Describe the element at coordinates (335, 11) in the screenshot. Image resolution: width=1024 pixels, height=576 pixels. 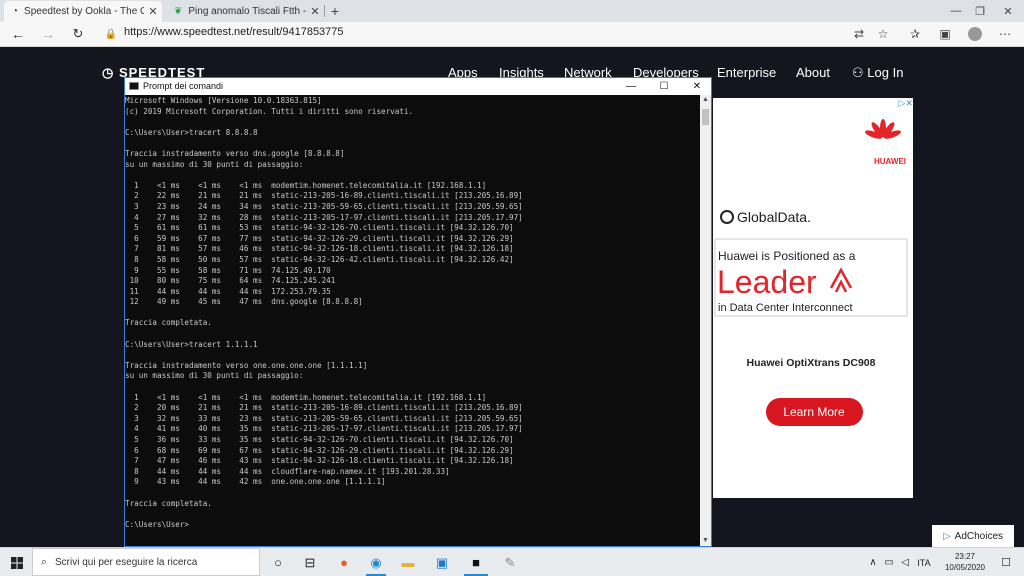
I see `new-tab-button: +` at that location.